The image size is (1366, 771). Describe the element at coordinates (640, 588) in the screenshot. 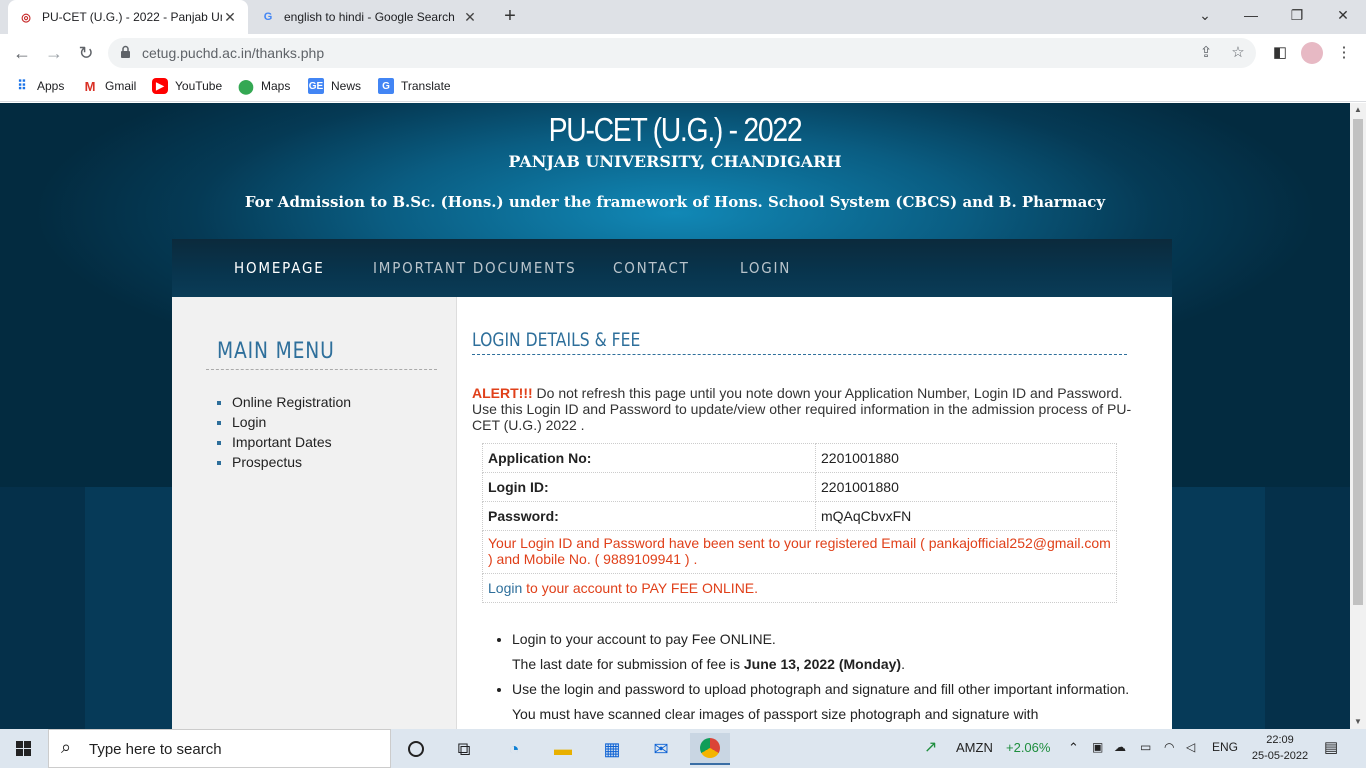

I see `pay-fee-text: to your account to PAY FEE ONLINE.` at that location.